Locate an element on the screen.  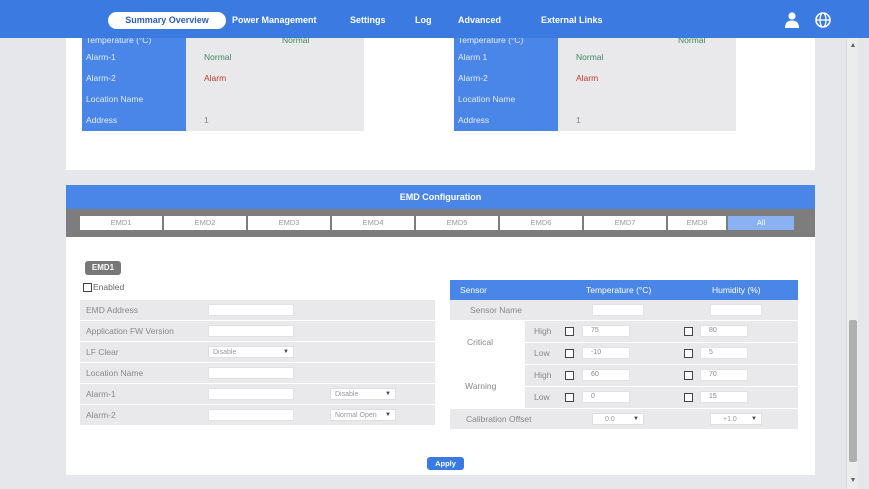
scroll-thumb is located at coordinates (853, 391).